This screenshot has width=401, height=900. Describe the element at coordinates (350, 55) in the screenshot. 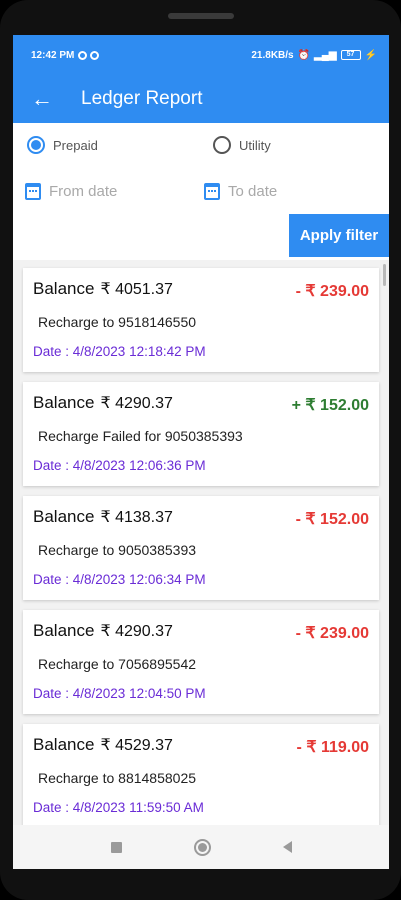

I see `battery-icon: 57` at that location.